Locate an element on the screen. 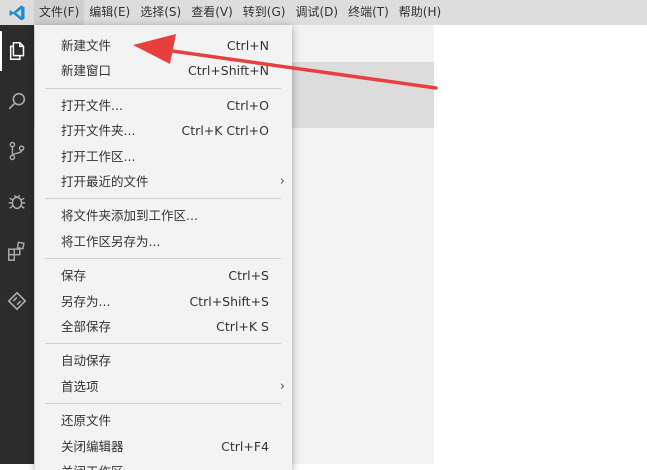 This screenshot has width=647, height=470. menu-item-label: 自动保存 is located at coordinates (86, 361).